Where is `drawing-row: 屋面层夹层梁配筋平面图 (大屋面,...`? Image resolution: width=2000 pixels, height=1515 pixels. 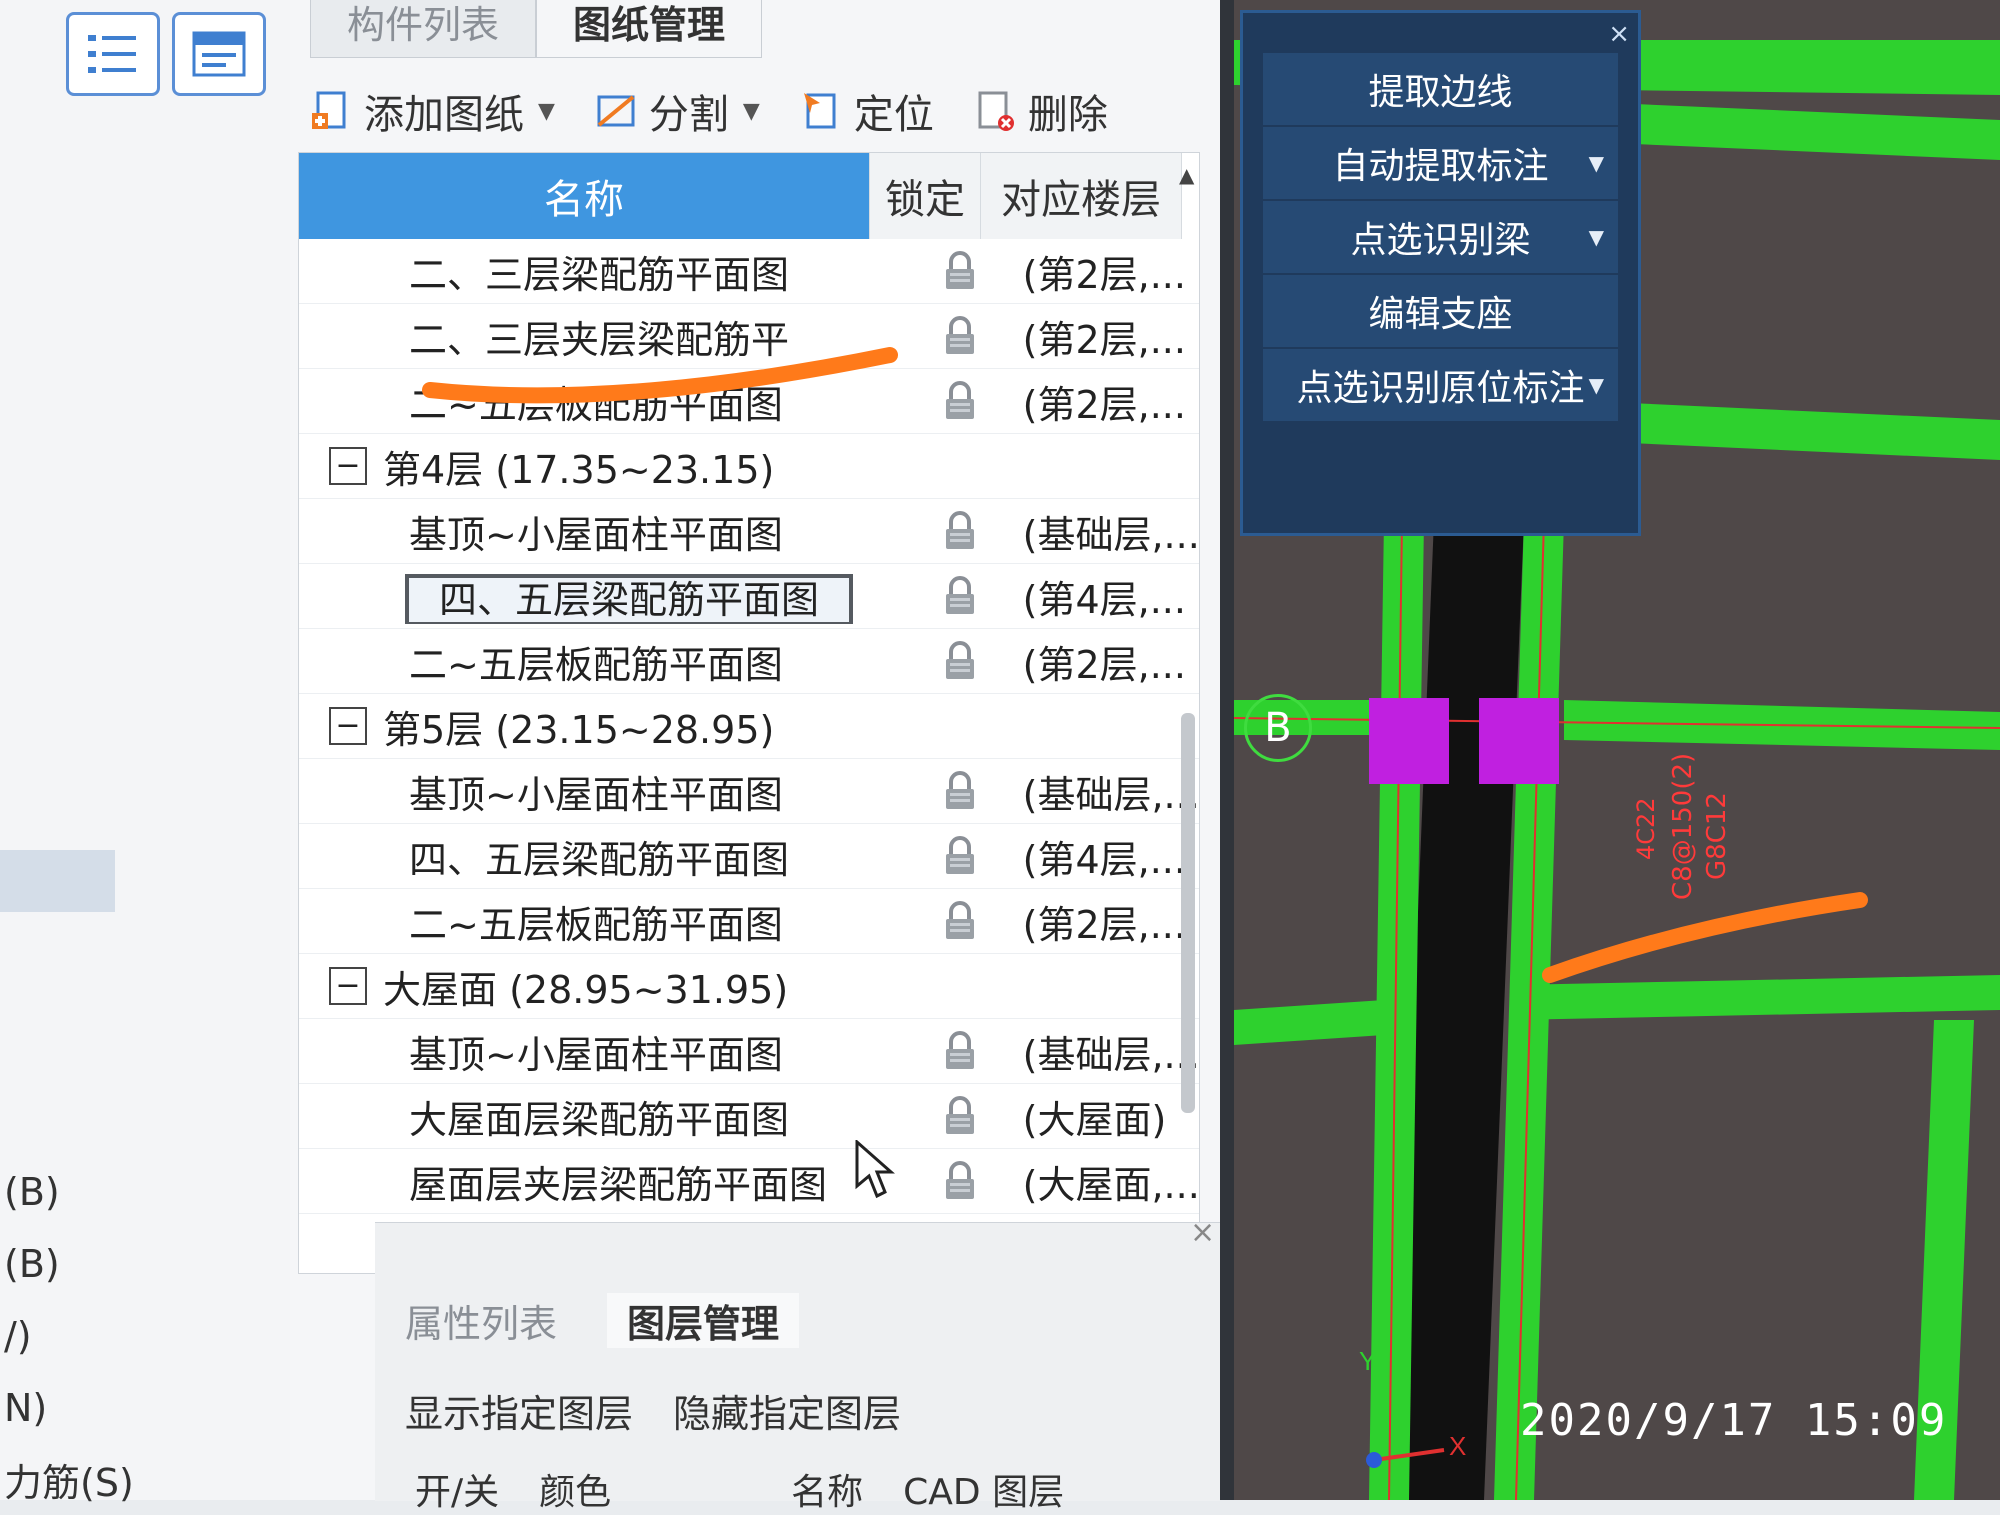
drawing-row: 屋面层夹层梁配筋平面图 (大屋面,... is located at coordinates (749, 1181).